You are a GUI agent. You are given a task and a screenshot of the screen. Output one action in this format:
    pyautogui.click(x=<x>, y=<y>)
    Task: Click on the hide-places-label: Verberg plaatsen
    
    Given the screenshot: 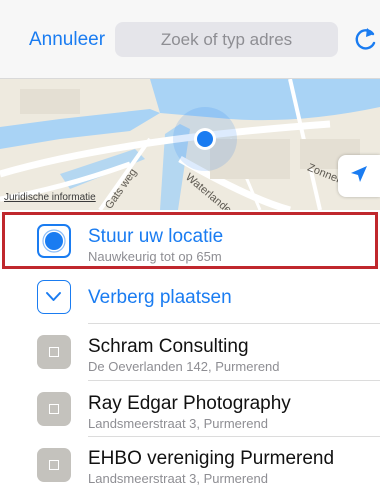 What is the action you would take?
    pyautogui.click(x=160, y=297)
    